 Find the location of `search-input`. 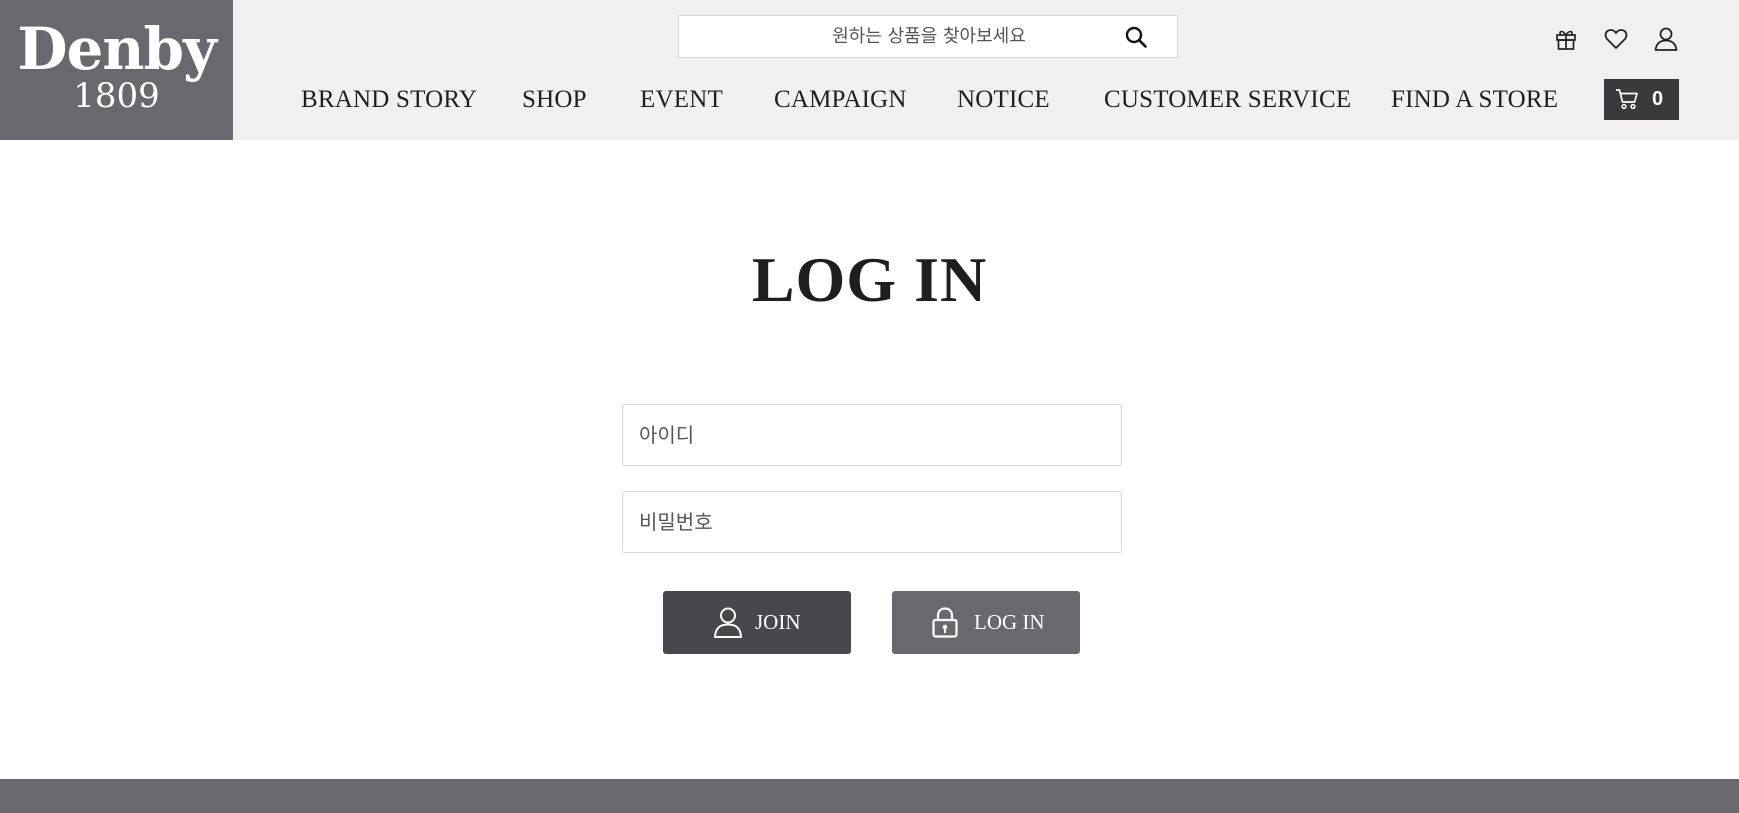

search-input is located at coordinates (899, 36).